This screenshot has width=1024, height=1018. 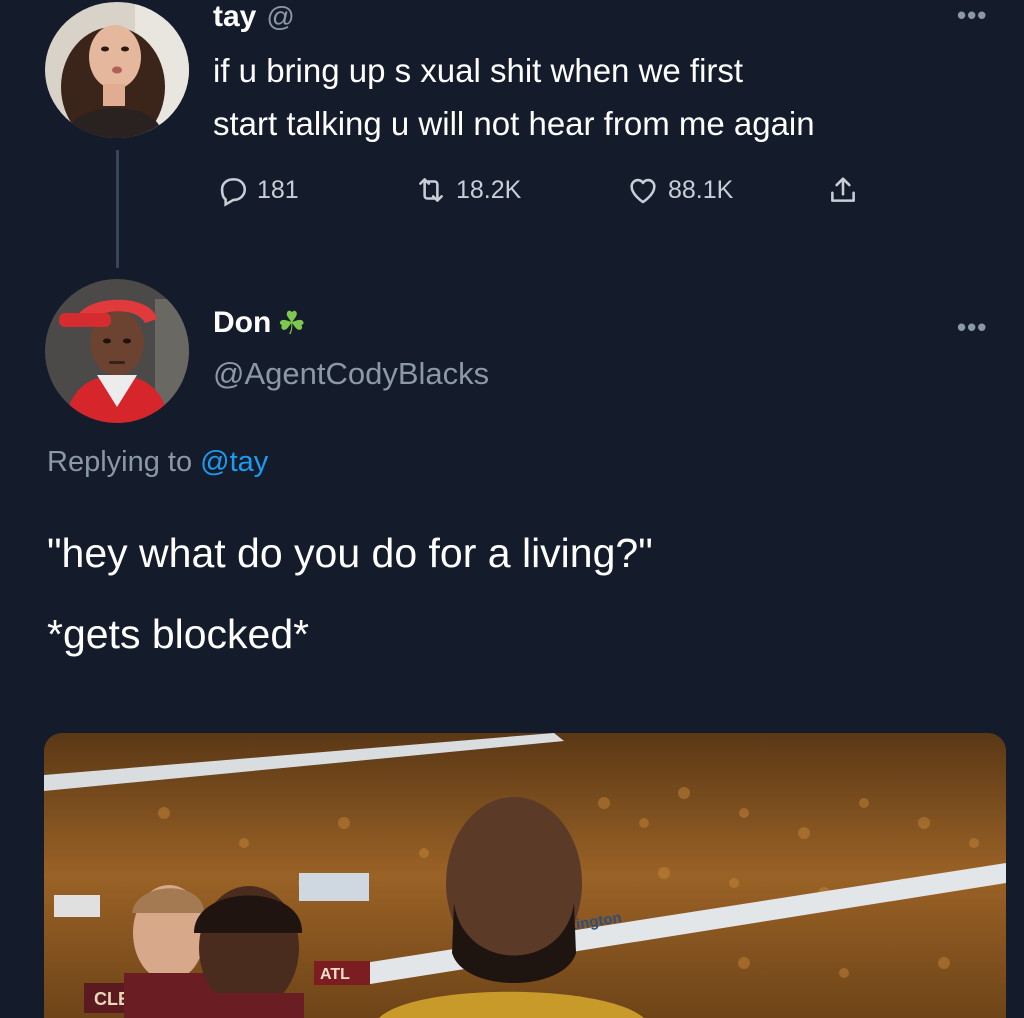 I want to click on author-handle: @, so click(x=280, y=17).